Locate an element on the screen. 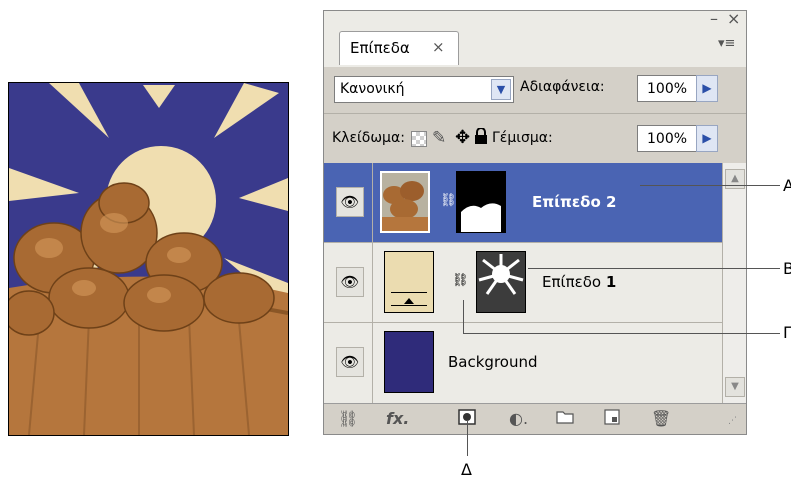 The image size is (791, 484). minimize-icon: – is located at coordinates (714, 18).